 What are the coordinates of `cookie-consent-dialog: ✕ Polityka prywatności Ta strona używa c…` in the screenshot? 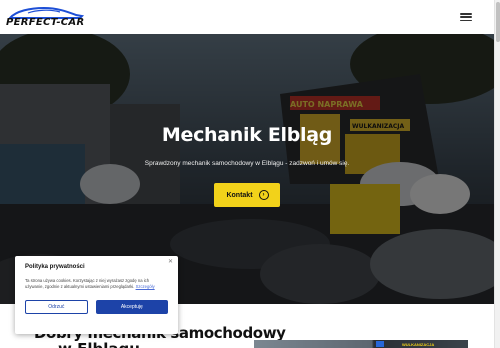 It's located at (96, 295).